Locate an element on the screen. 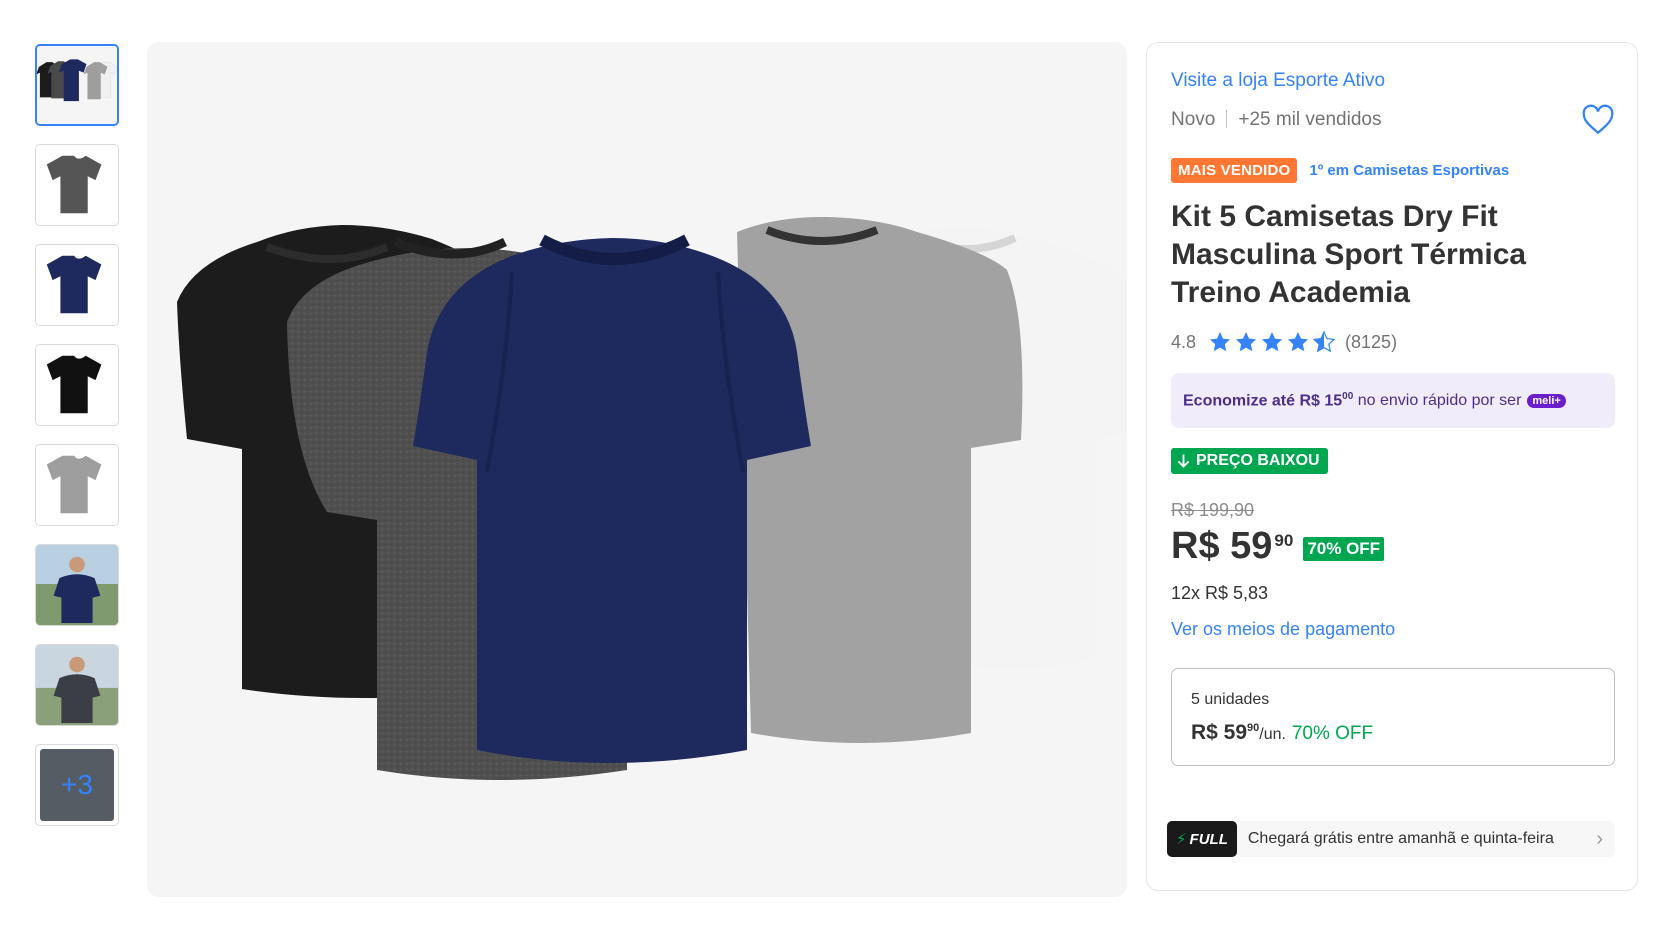 This screenshot has height=941, width=1672. original-price: R$ 199,90 is located at coordinates (1213, 510).